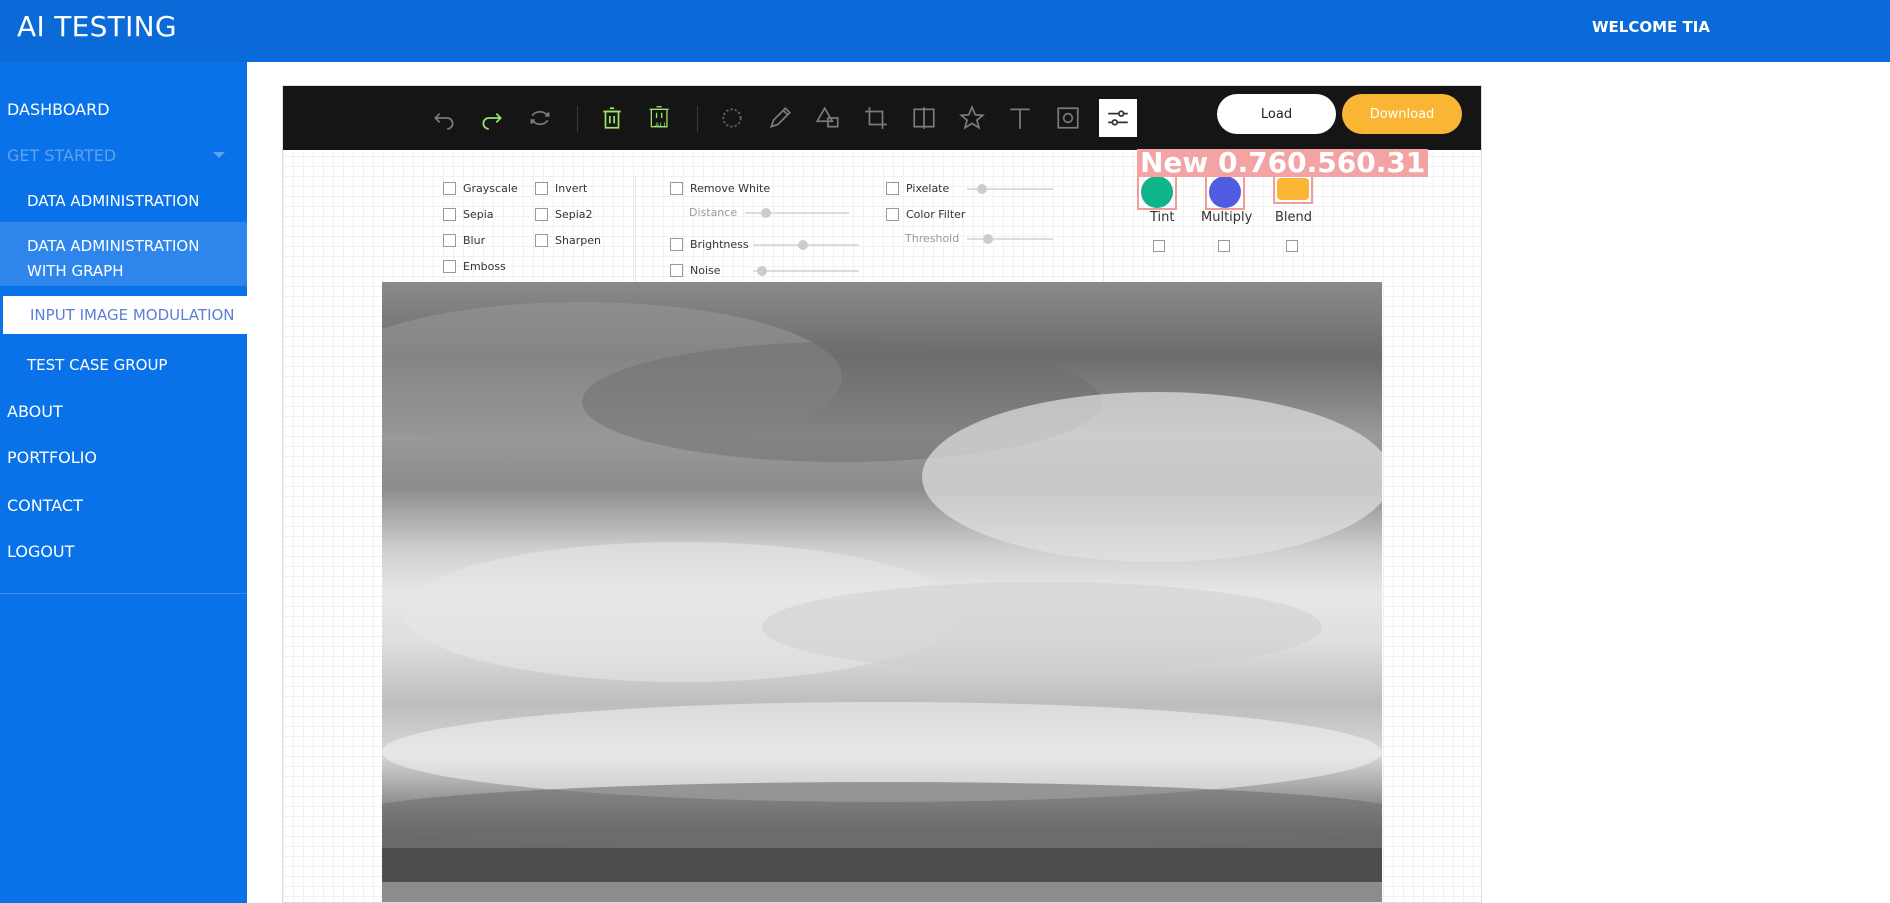 Image resolution: width=1890 pixels, height=903 pixels. What do you see at coordinates (705, 270) in the screenshot?
I see `noise-label: Noise` at bounding box center [705, 270].